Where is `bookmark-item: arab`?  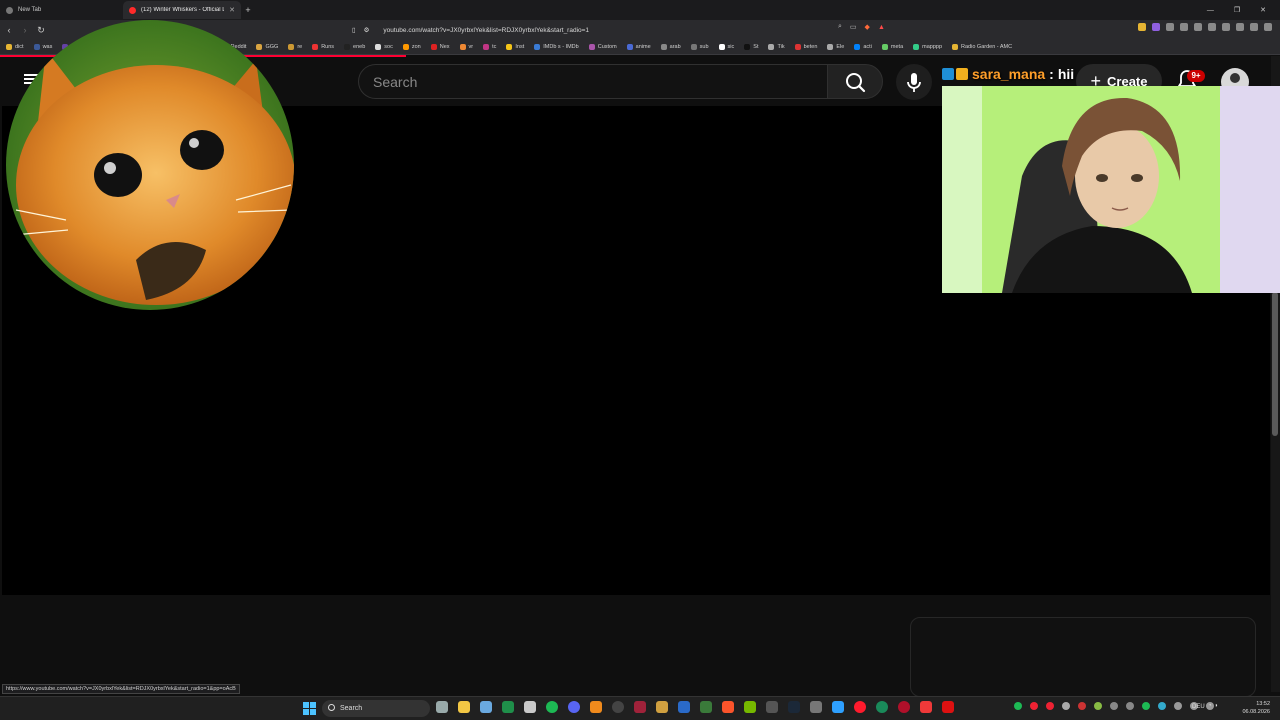
bookmark-item: arab is located at coordinates (670, 47).